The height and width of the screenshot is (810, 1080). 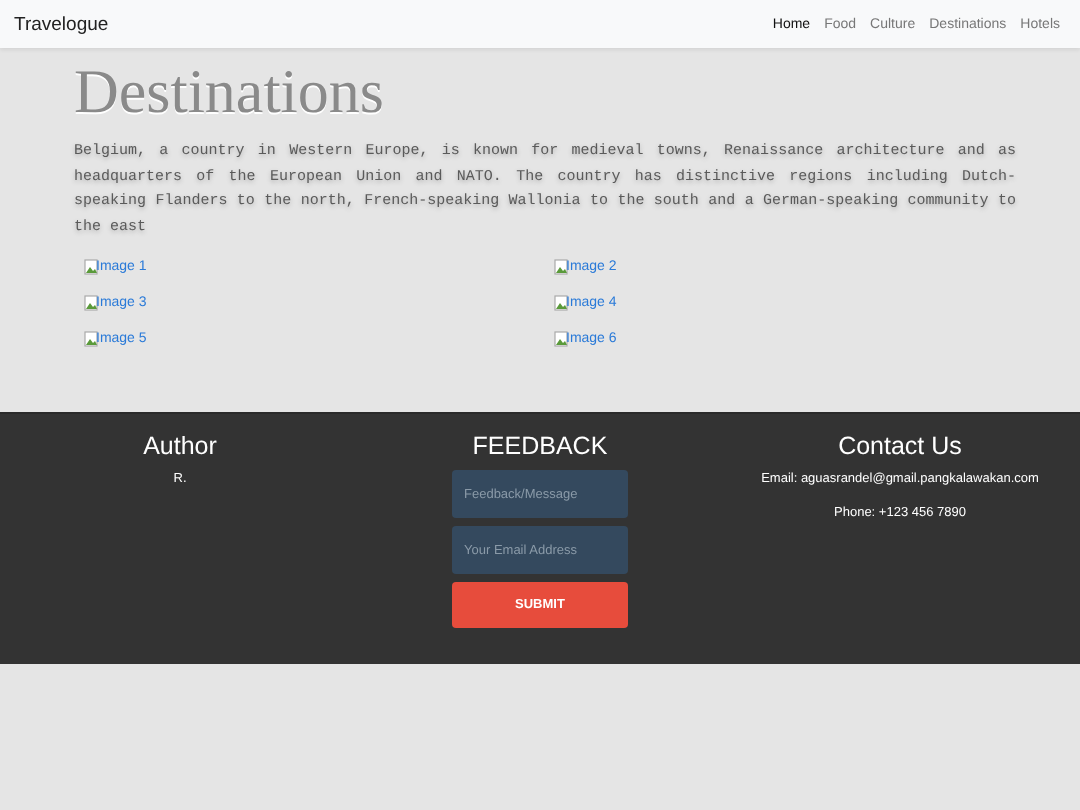 I want to click on section-heading: Contact Us, so click(x=900, y=446).